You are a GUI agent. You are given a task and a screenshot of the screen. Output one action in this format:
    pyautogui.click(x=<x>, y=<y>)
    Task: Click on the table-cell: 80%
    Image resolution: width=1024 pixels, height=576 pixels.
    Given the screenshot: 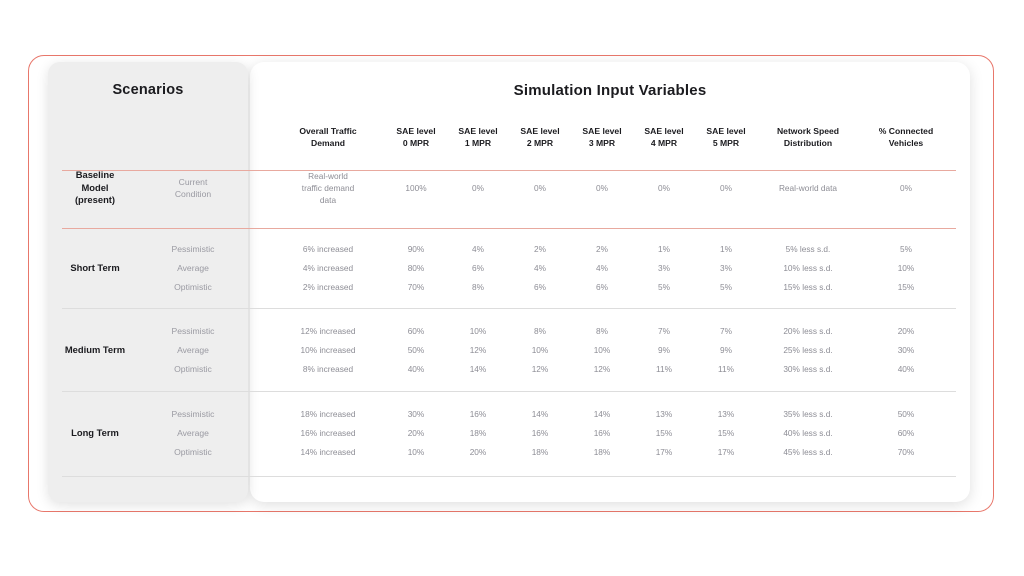 What is the action you would take?
    pyautogui.click(x=416, y=268)
    